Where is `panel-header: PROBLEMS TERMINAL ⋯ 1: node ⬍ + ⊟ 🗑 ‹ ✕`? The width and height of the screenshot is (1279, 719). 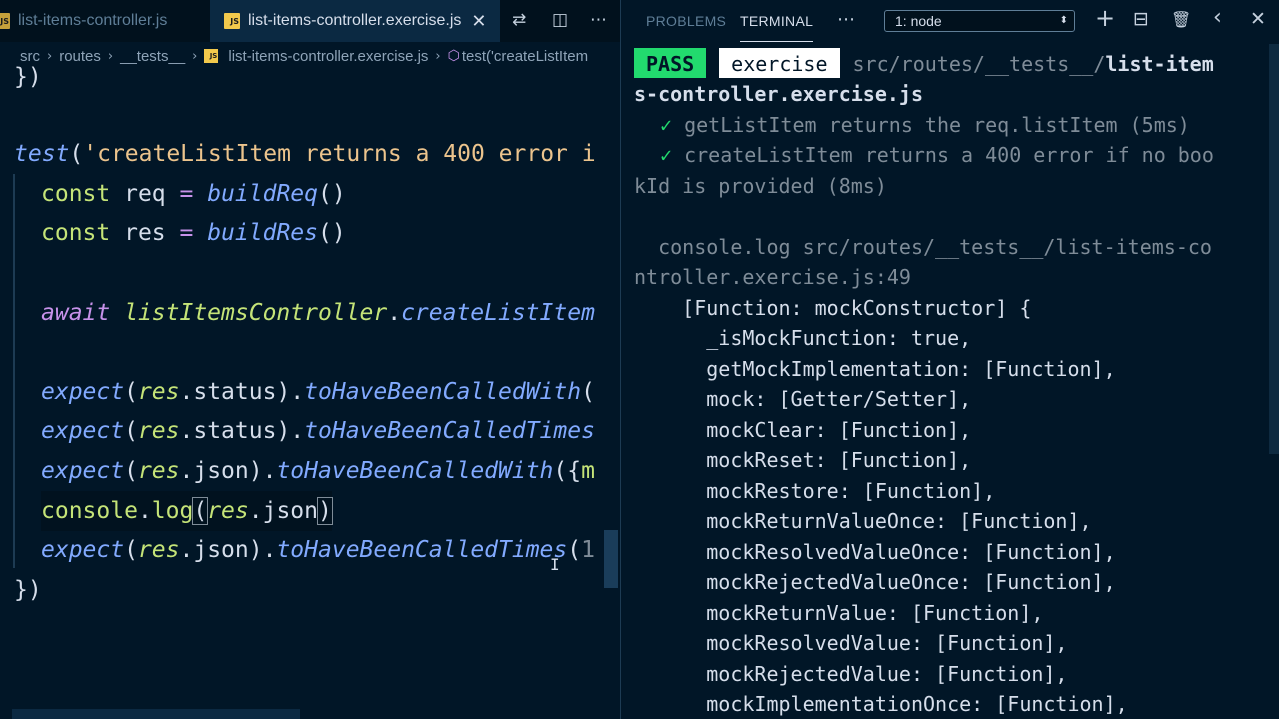
panel-header: PROBLEMS TERMINAL ⋯ 1: node ⬍ + ⊟ 🗑 ‹ ✕ is located at coordinates (950, 21).